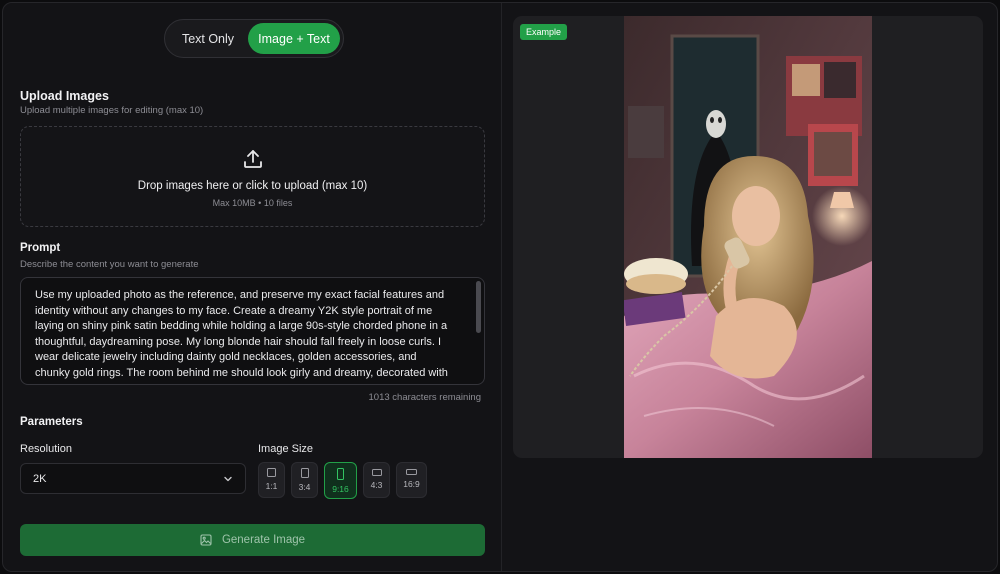 The image size is (1000, 574). I want to click on generate-button-label: Generate Image, so click(263, 540).